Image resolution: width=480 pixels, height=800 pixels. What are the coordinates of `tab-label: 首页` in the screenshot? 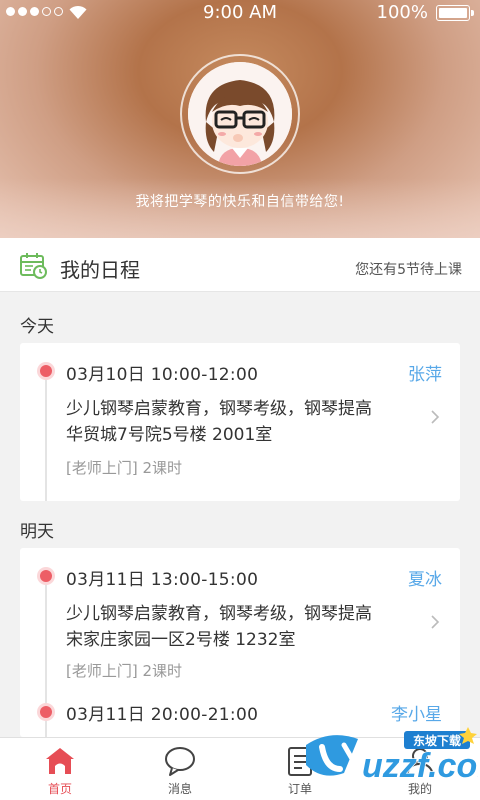 It's located at (59, 789).